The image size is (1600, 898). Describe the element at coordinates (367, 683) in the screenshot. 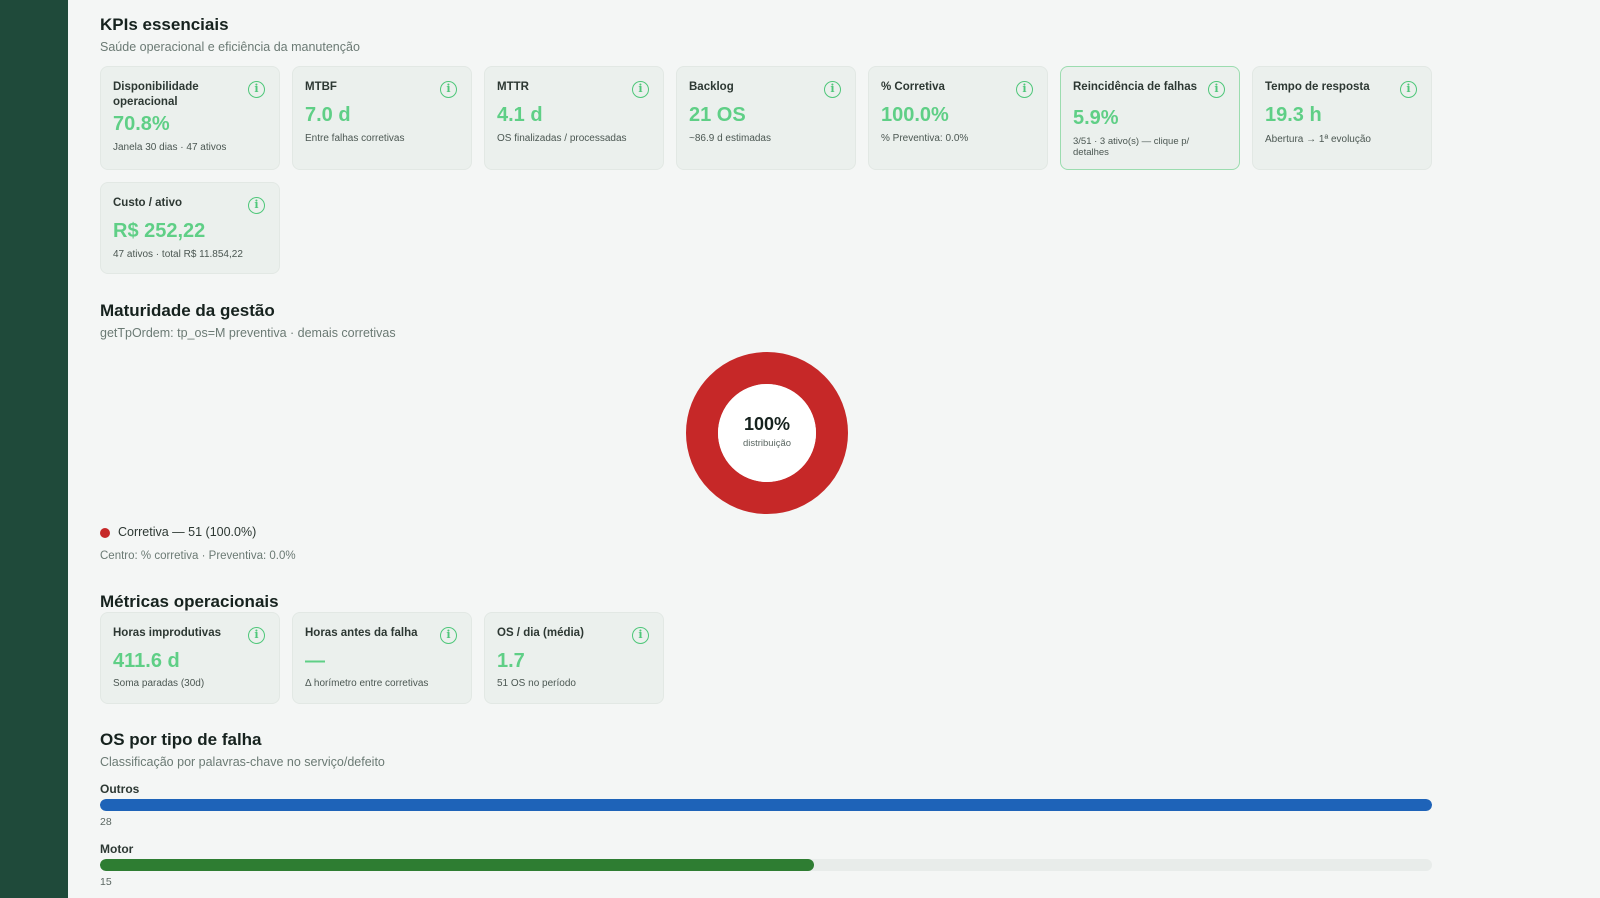

I see `metric-note: Δ horímetro entre corretivas` at that location.